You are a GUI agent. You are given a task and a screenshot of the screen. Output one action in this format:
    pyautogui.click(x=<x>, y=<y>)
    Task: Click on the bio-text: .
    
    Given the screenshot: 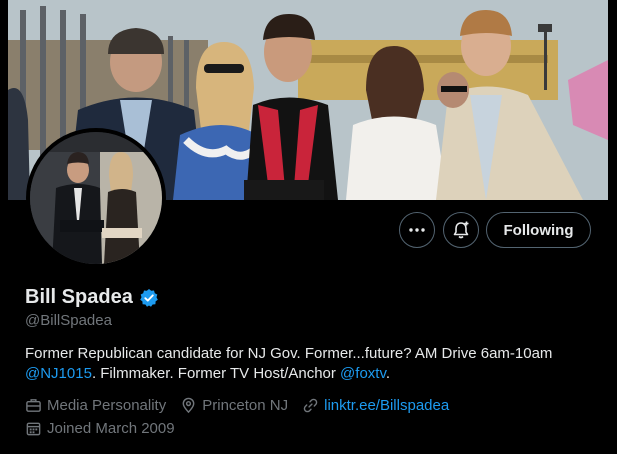 What is the action you would take?
    pyautogui.click(x=388, y=373)
    